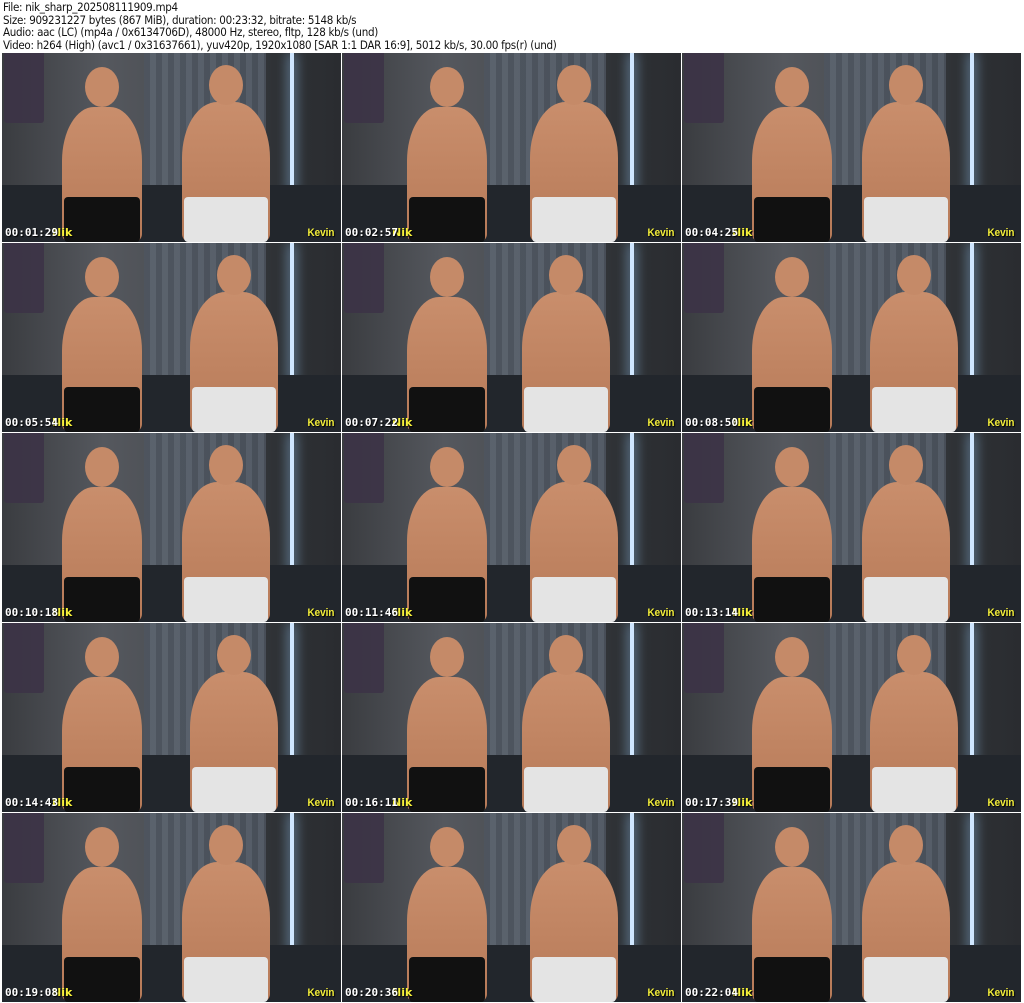  What do you see at coordinates (711, 802) in the screenshot?
I see `timestamp: 00:17:39` at bounding box center [711, 802].